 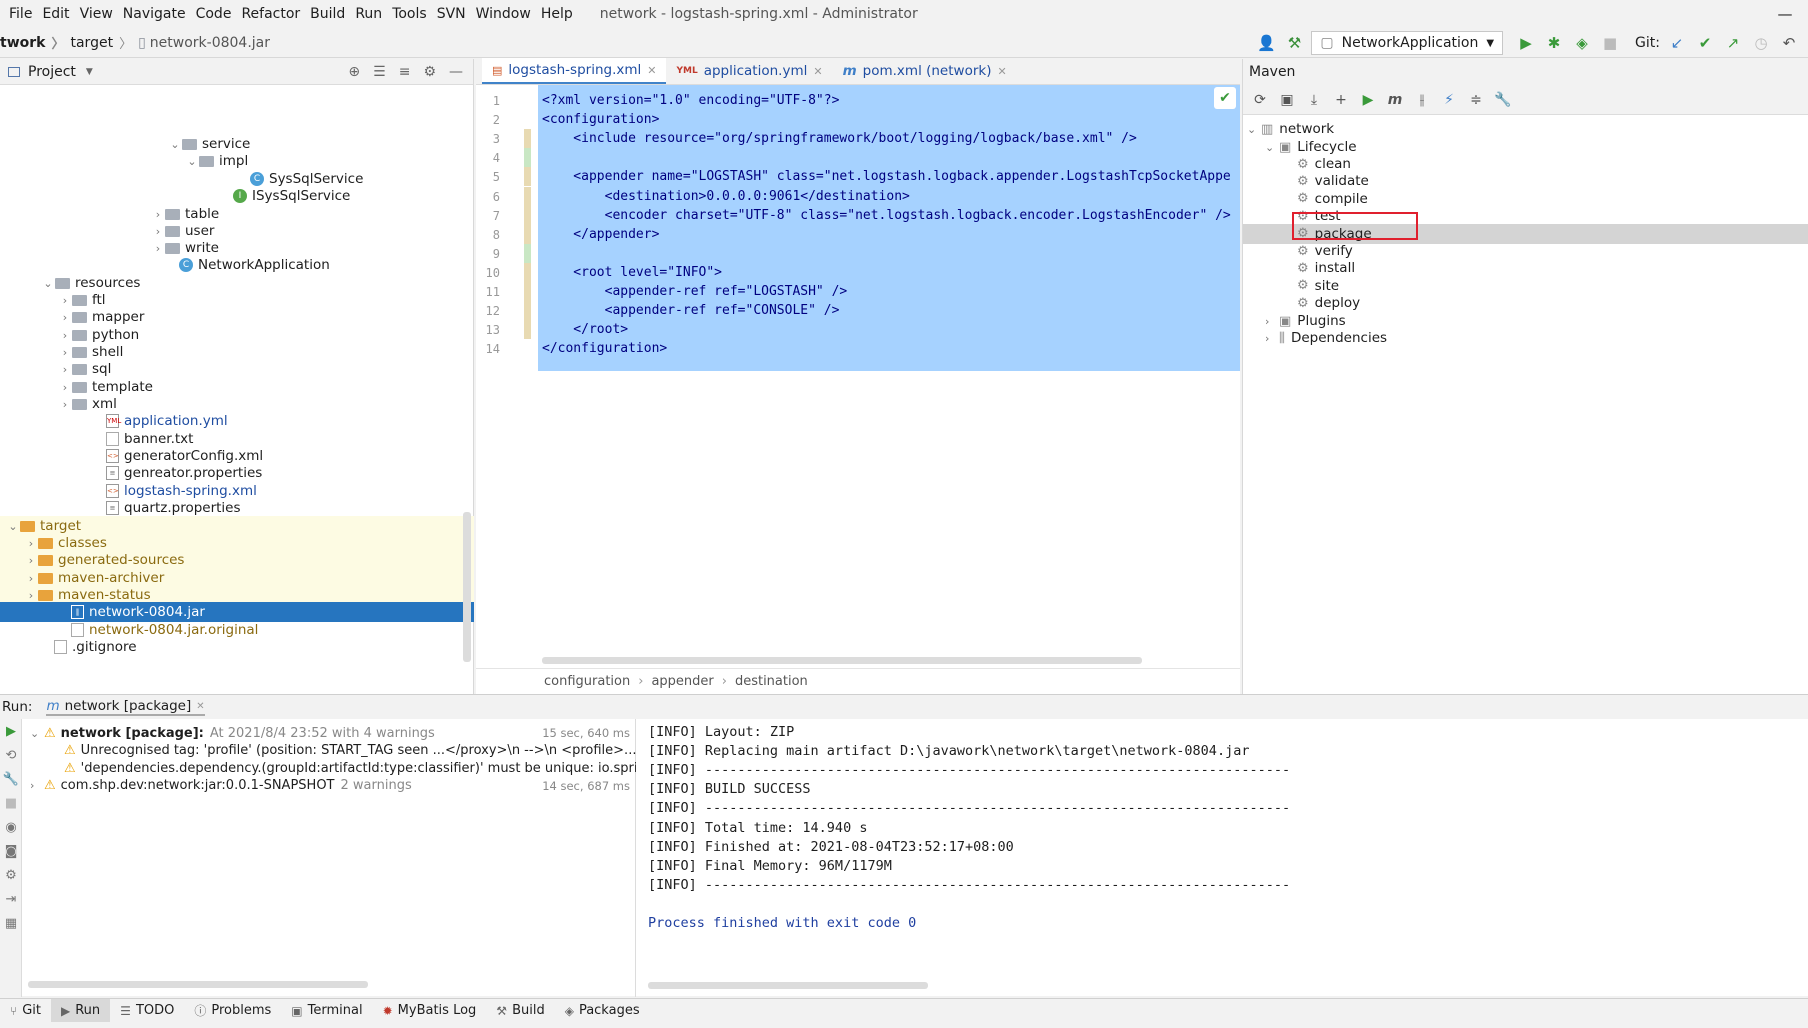 What do you see at coordinates (682, 681) in the screenshot?
I see `breadcrumb-appender: appender` at bounding box center [682, 681].